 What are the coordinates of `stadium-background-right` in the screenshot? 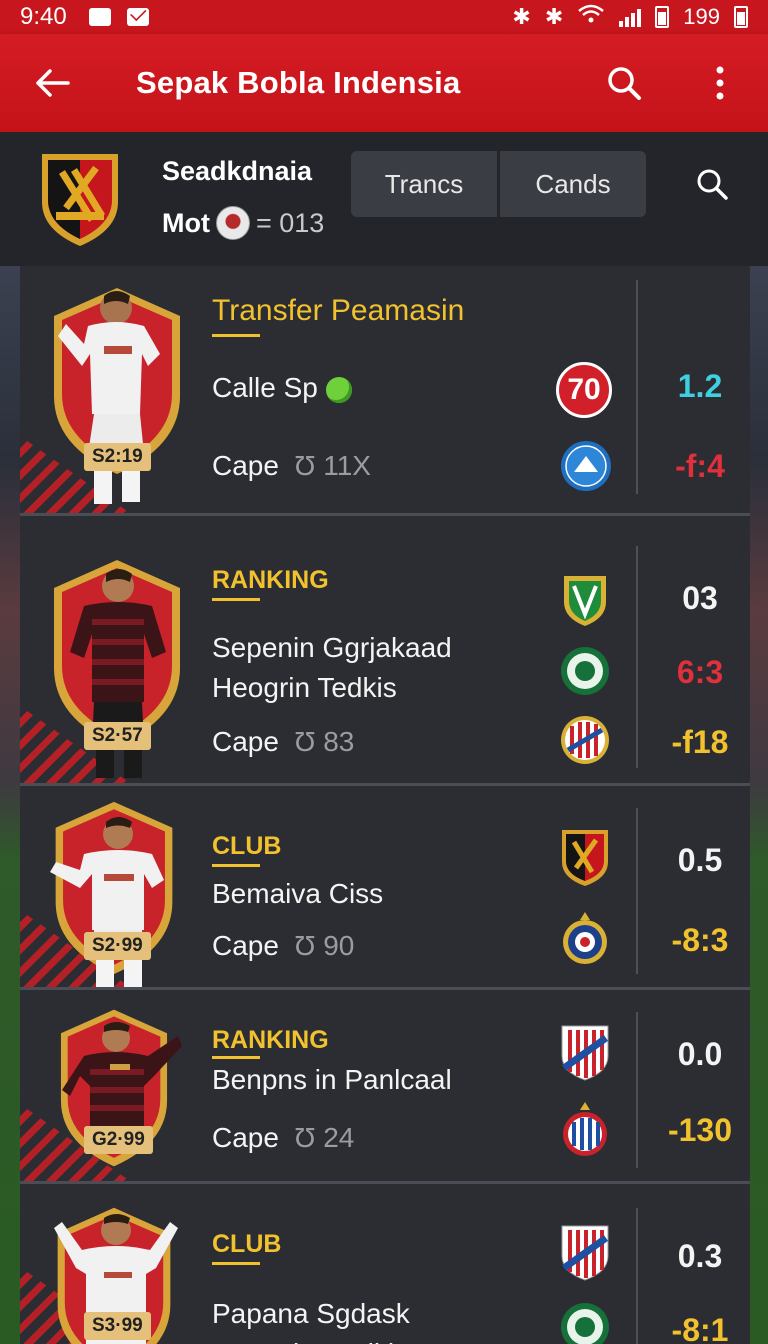 It's located at (759, 805).